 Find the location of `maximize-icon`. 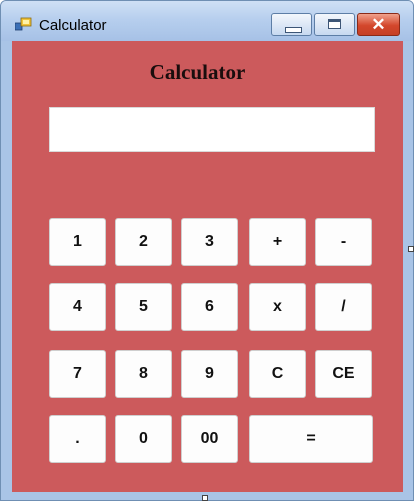

maximize-icon is located at coordinates (334, 24).